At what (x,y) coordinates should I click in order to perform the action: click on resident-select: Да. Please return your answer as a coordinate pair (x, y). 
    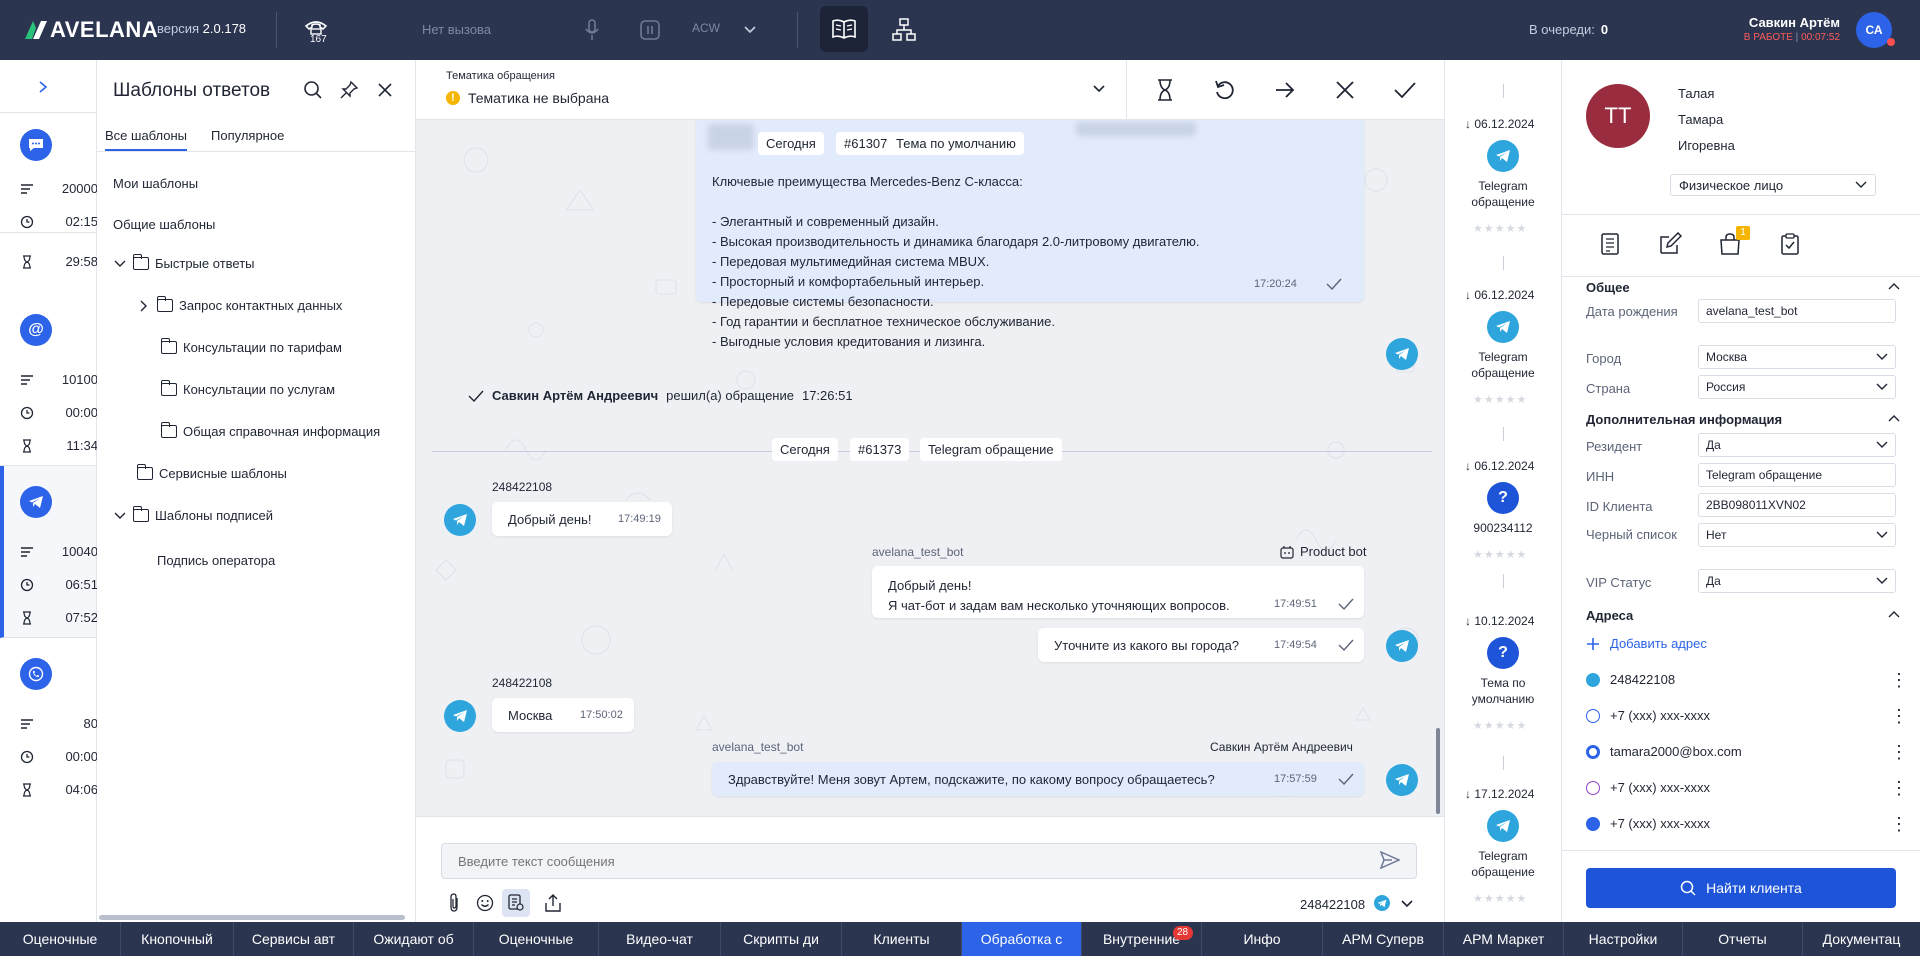
    Looking at the image, I should click on (1797, 445).